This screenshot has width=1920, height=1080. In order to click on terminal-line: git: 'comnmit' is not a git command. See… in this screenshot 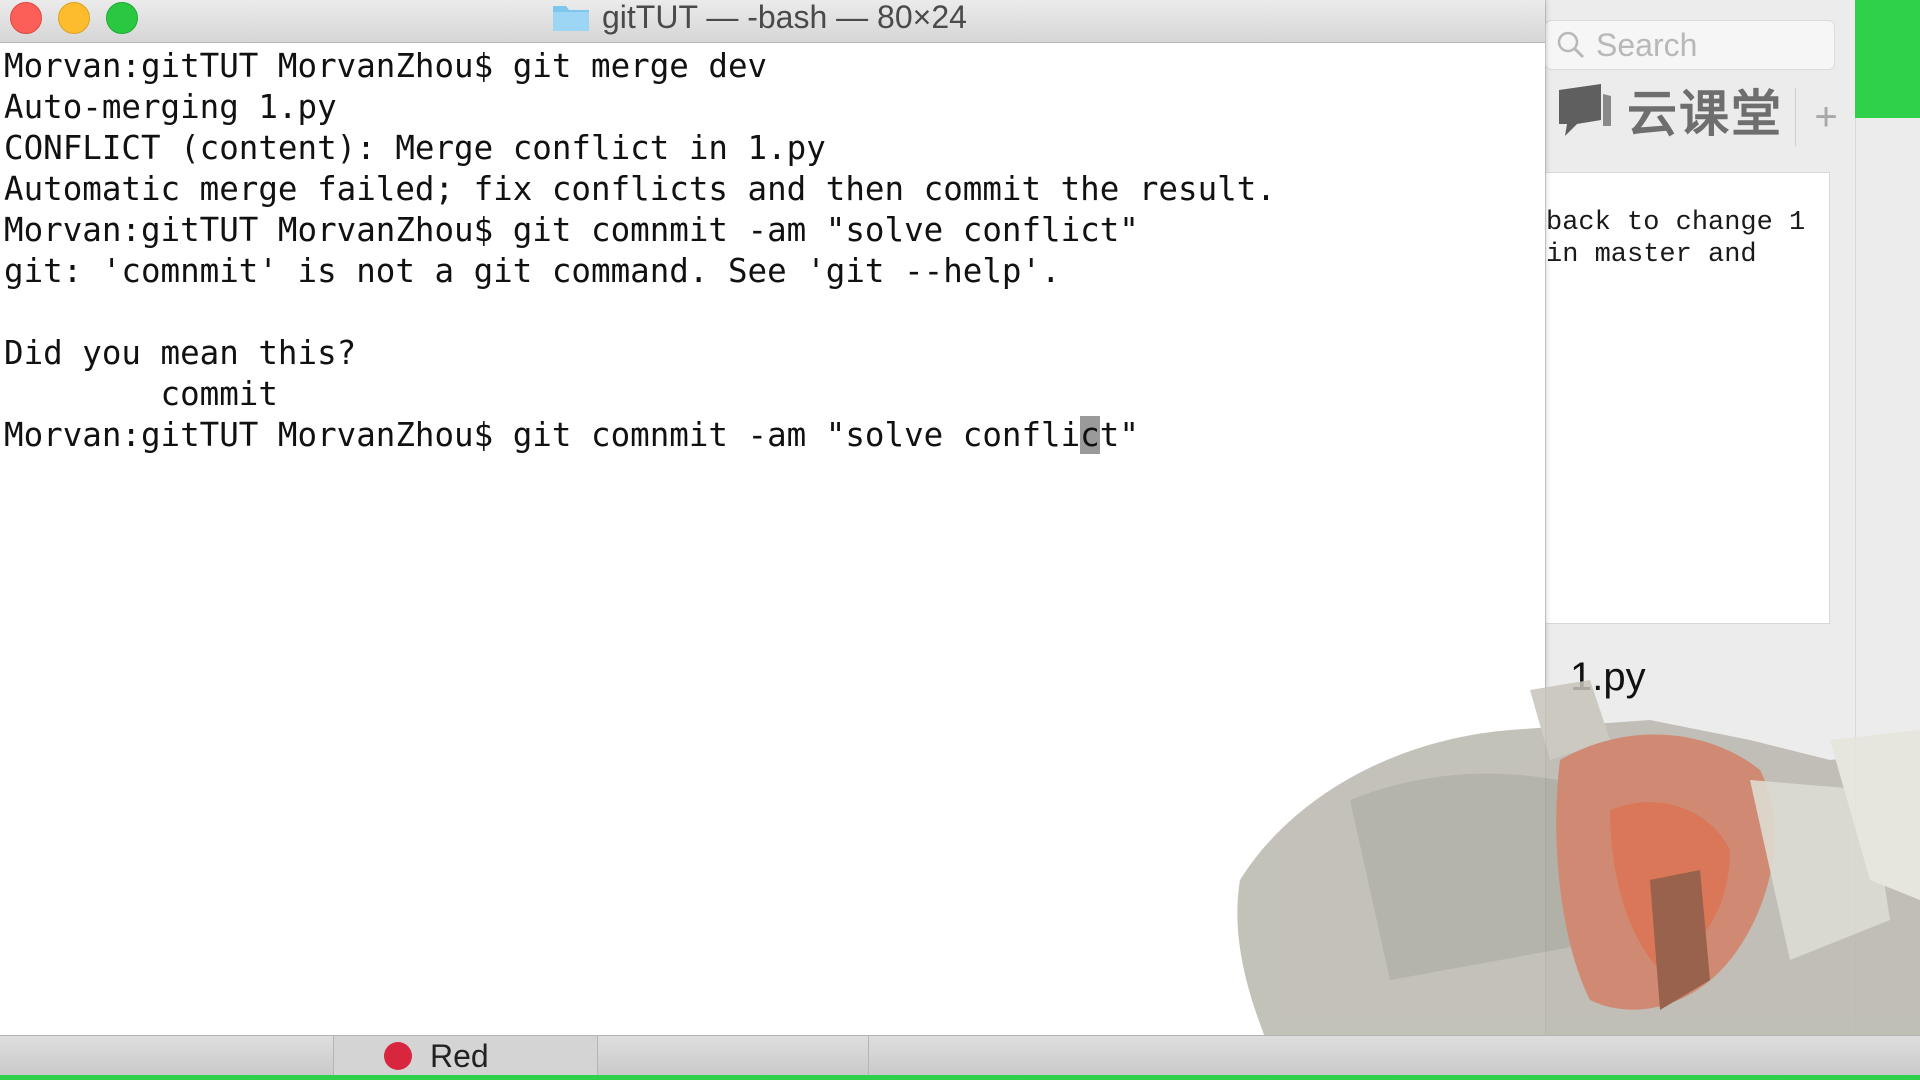, I will do `click(532, 271)`.